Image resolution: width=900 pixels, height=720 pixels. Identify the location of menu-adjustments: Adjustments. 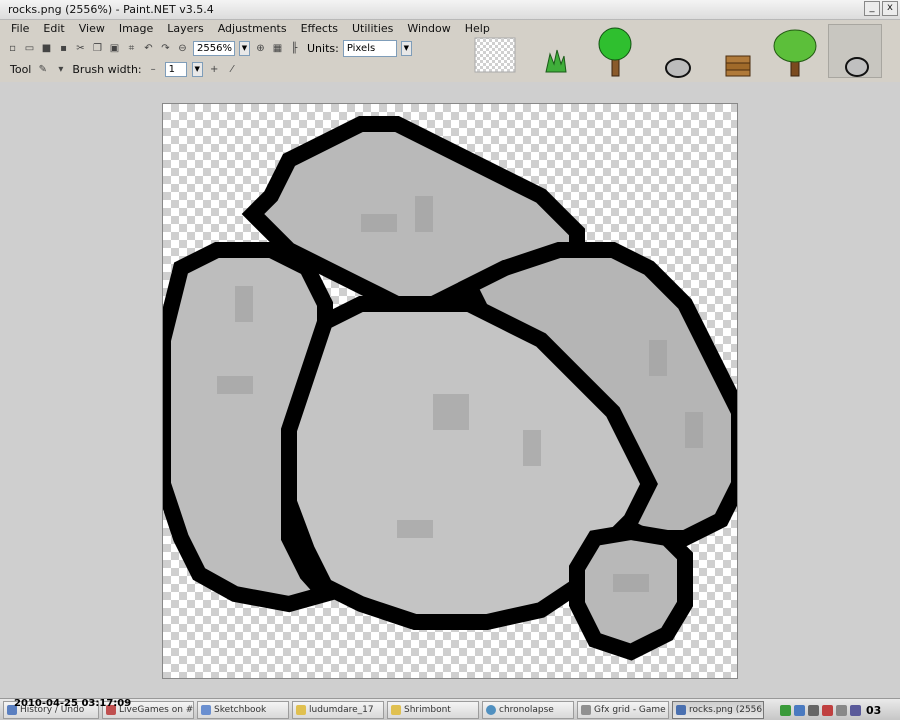
(252, 29).